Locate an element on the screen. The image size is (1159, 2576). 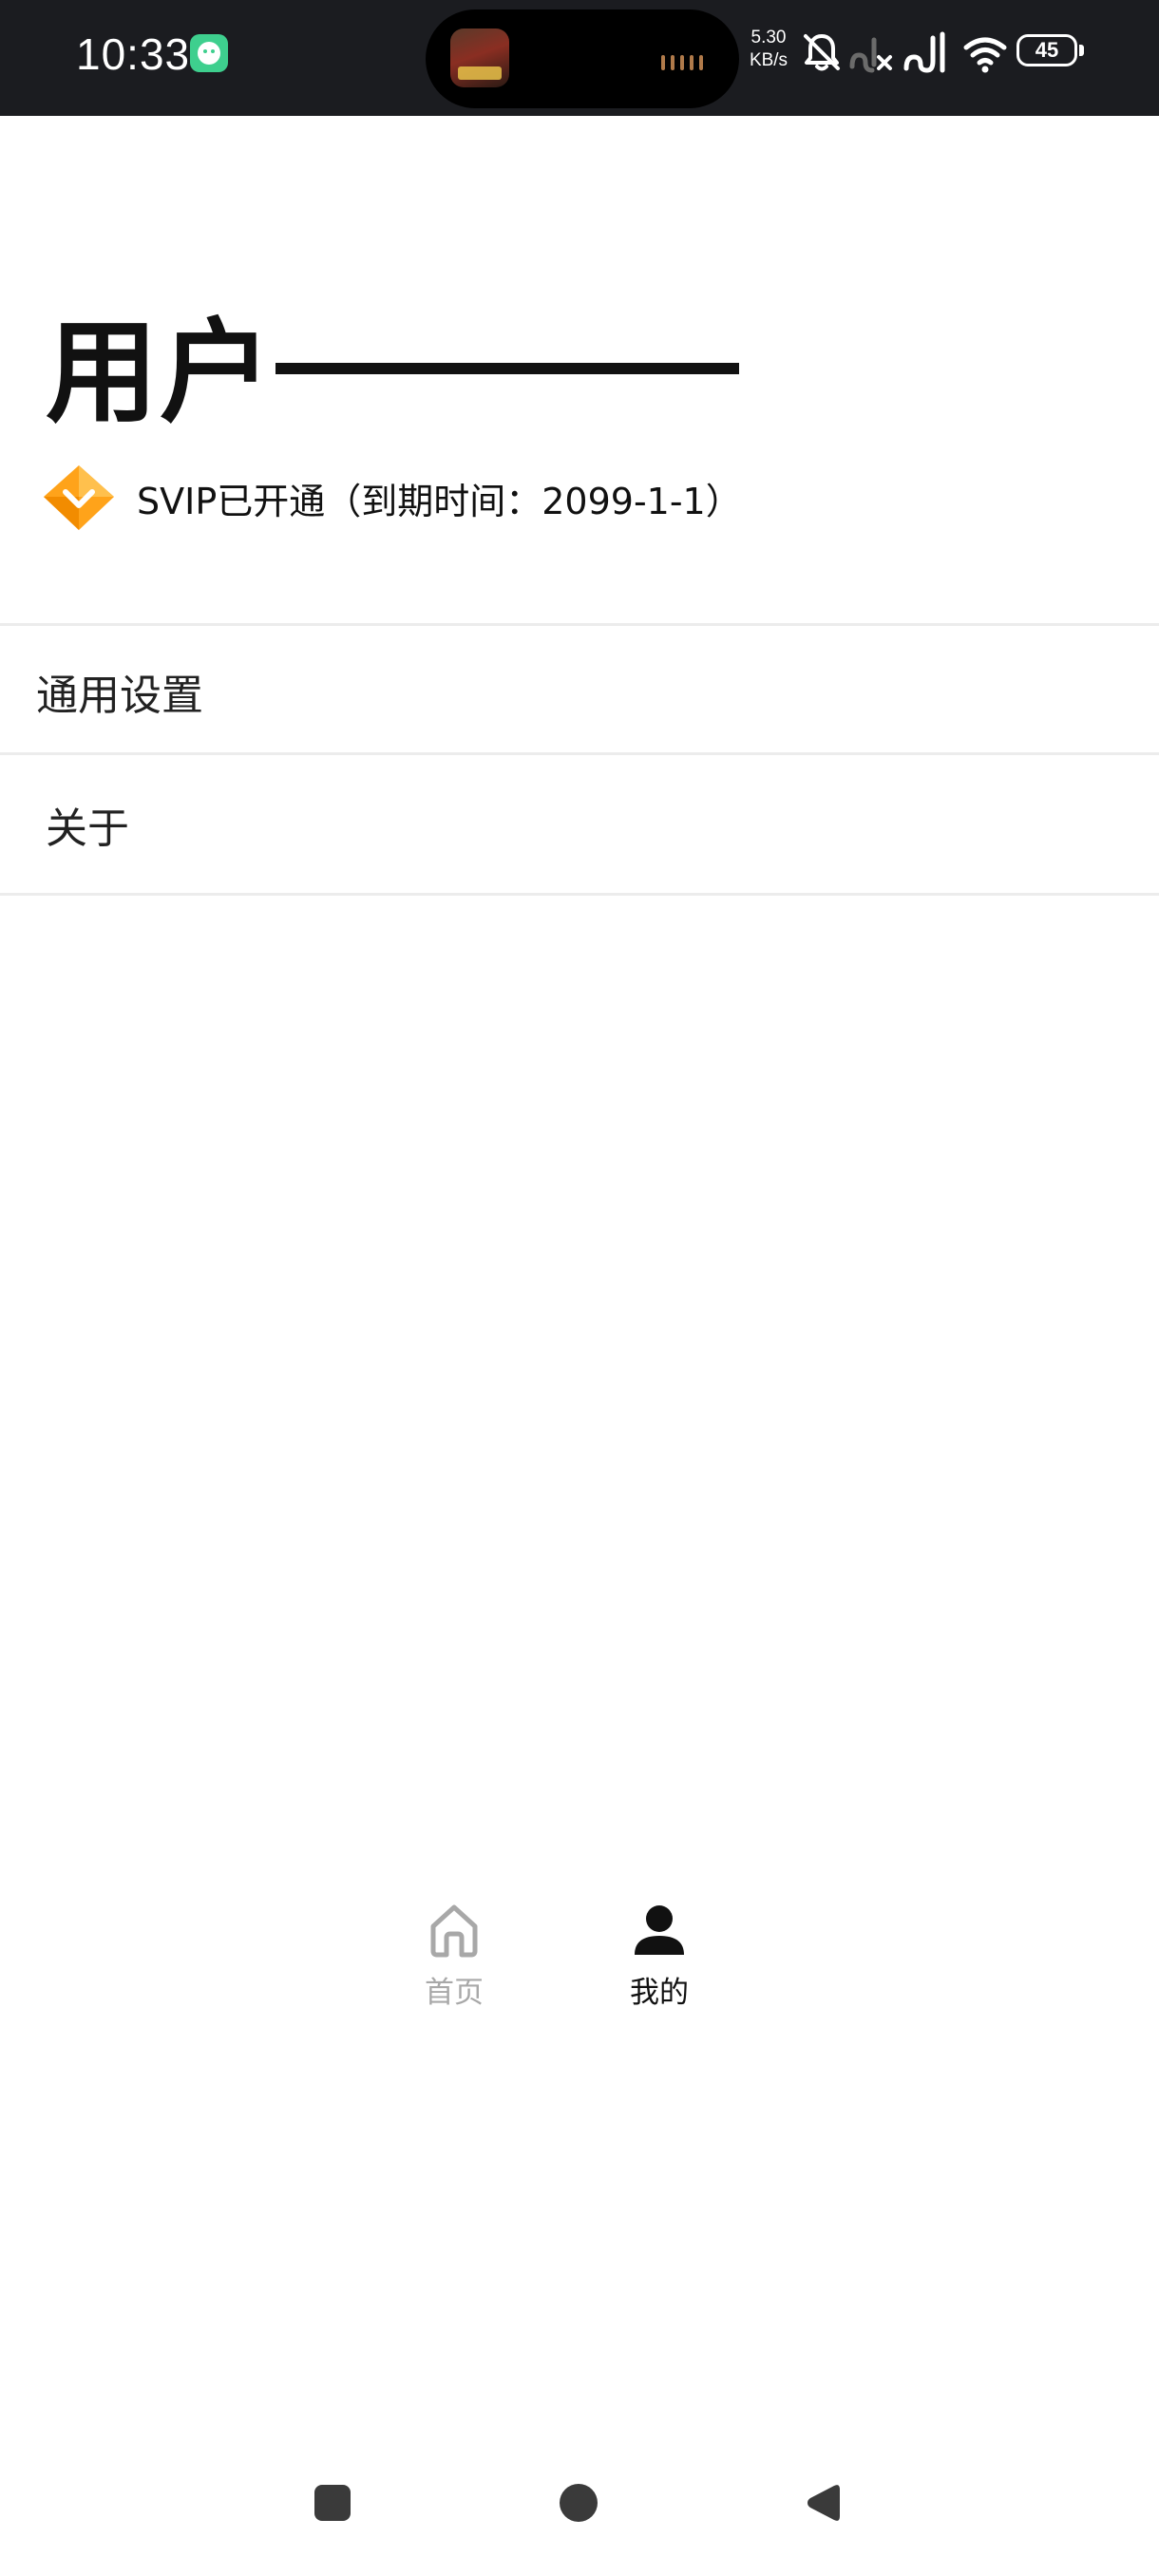
home-icon is located at coordinates (454, 1931).